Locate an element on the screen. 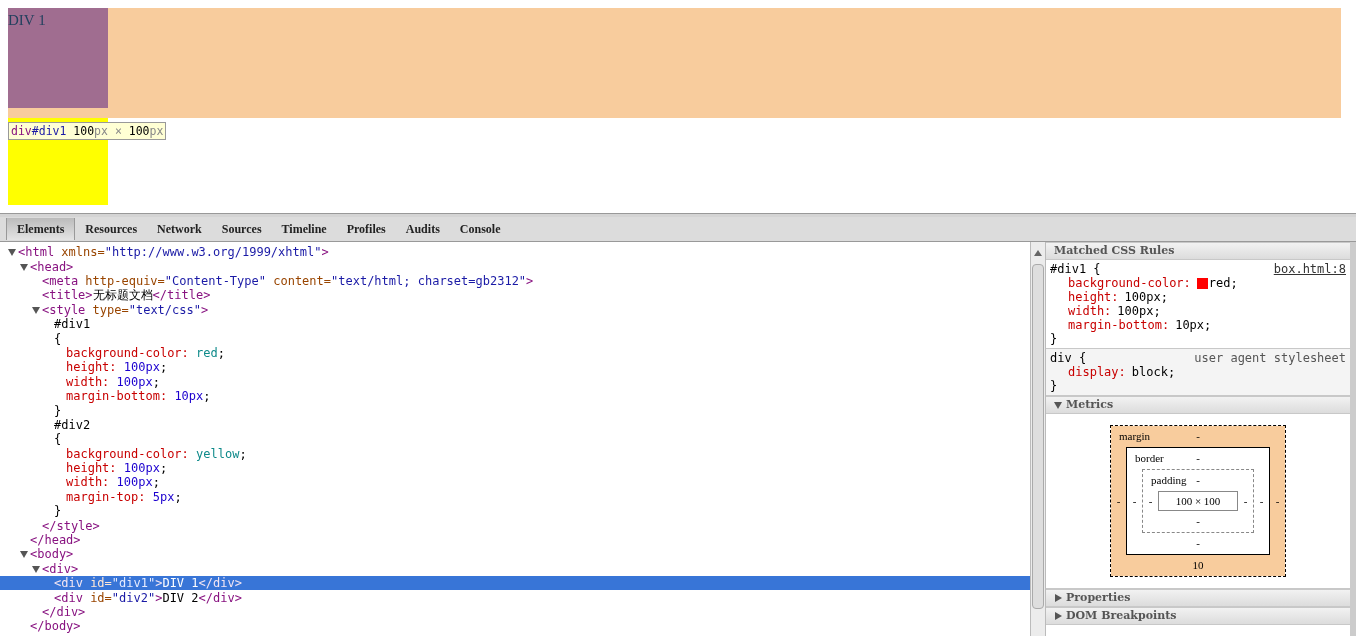 Image resolution: width=1356 pixels, height=636 pixels. dom-tree-row: #div2 is located at coordinates (515, 425).